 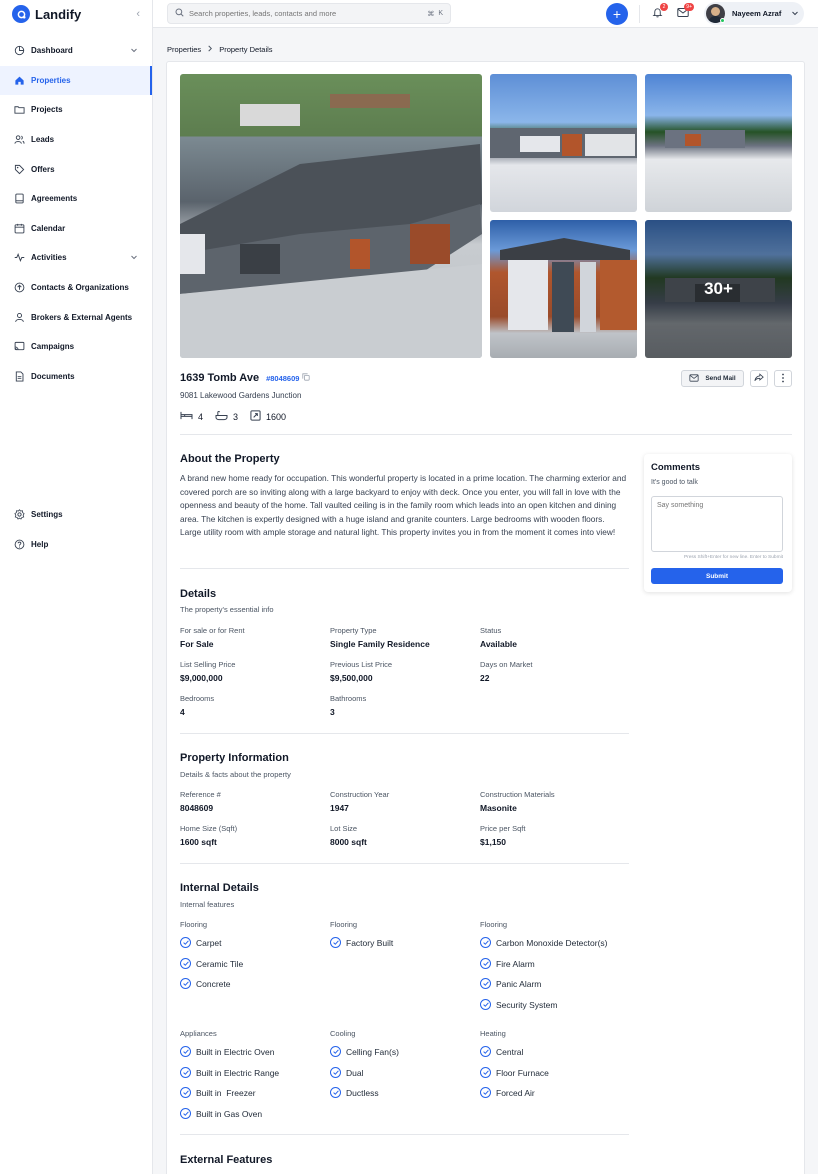 I want to click on field-label: Construction Materials, so click(x=517, y=794).